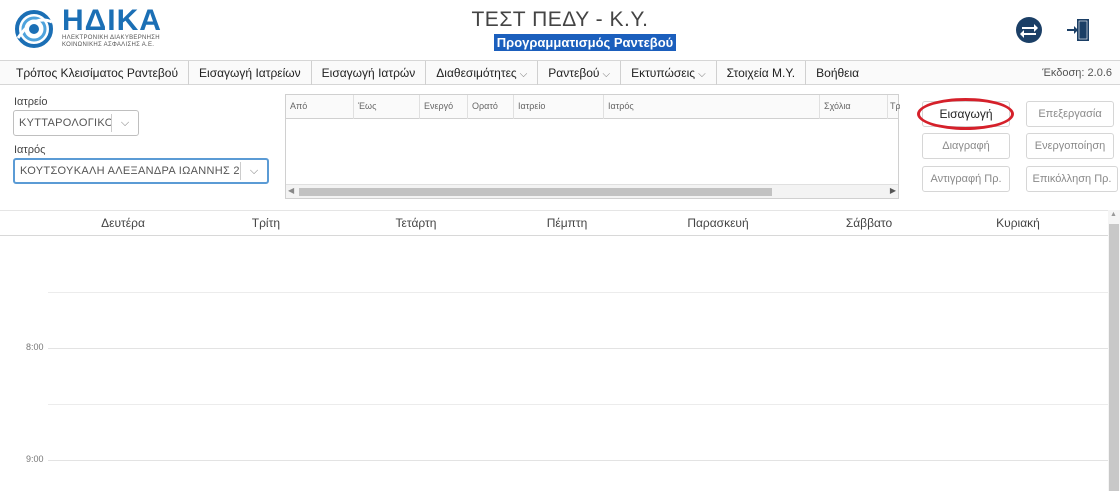 Image resolution: width=1120 pixels, height=491 pixels. What do you see at coordinates (669, 72) in the screenshot?
I see `menu-prints: Εκτυπώσεις ⌵` at bounding box center [669, 72].